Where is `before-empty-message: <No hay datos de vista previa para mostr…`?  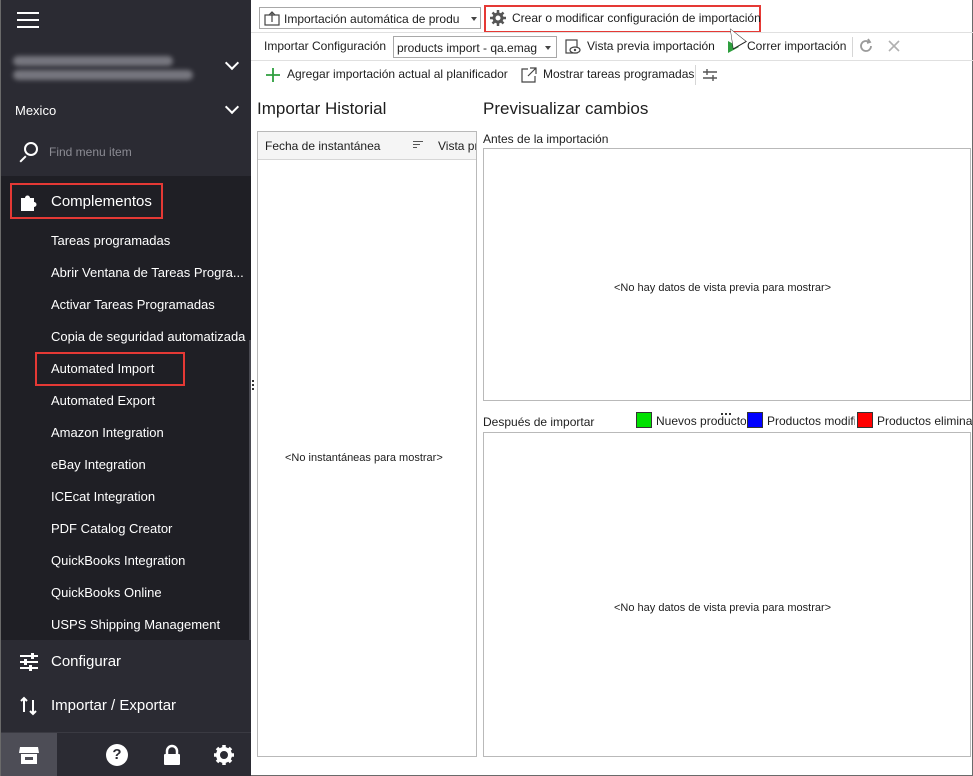 before-empty-message: <No hay datos de vista previa para mostr… is located at coordinates (723, 288).